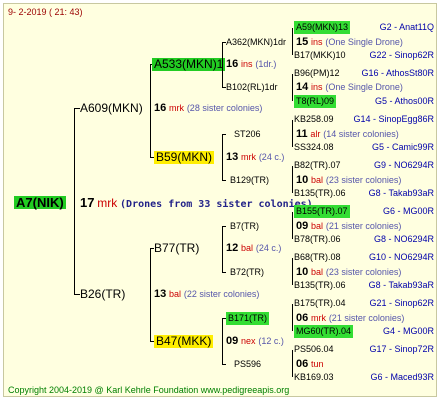  I want to click on gen2-3-num: 12, so click(232, 248).